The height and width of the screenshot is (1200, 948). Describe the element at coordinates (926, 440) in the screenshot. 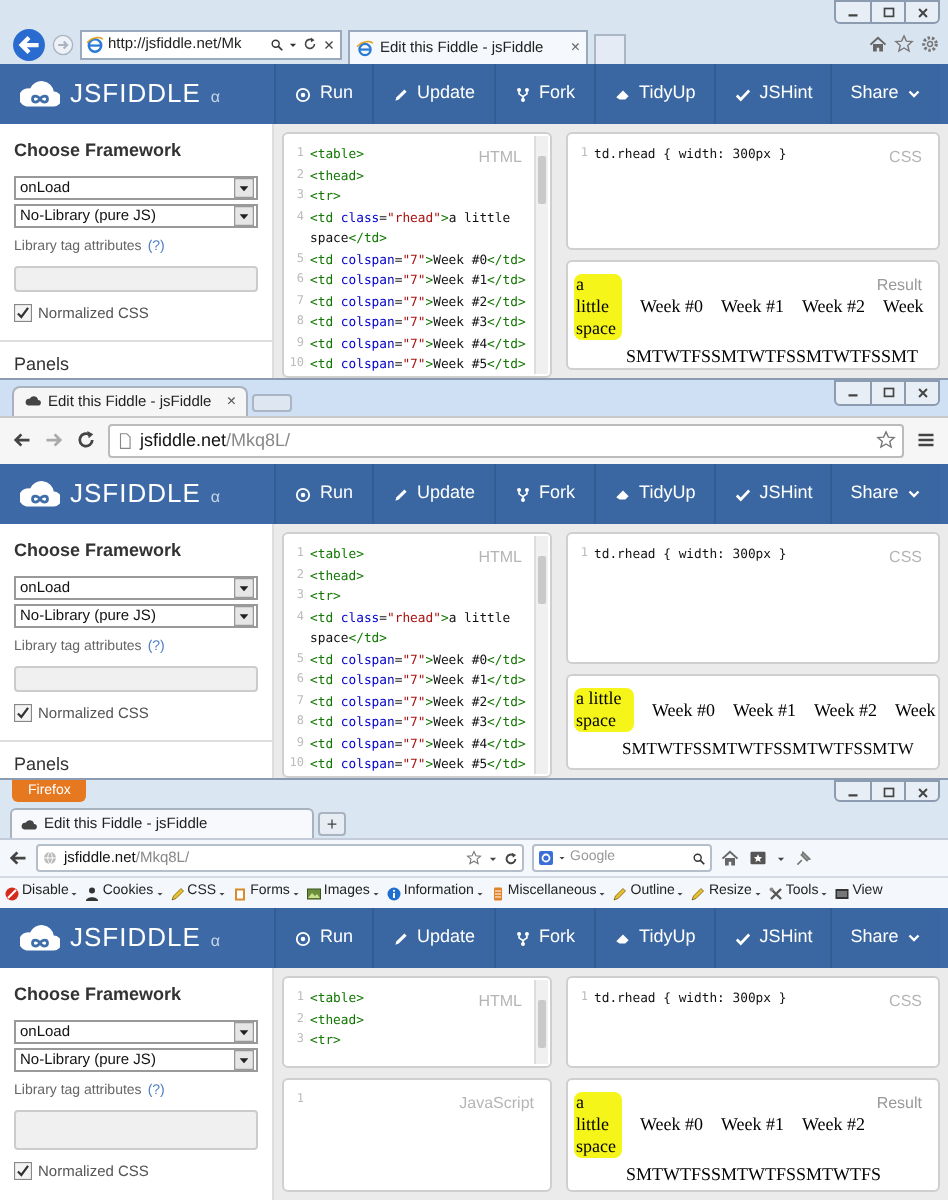

I see `menu-icon` at that location.